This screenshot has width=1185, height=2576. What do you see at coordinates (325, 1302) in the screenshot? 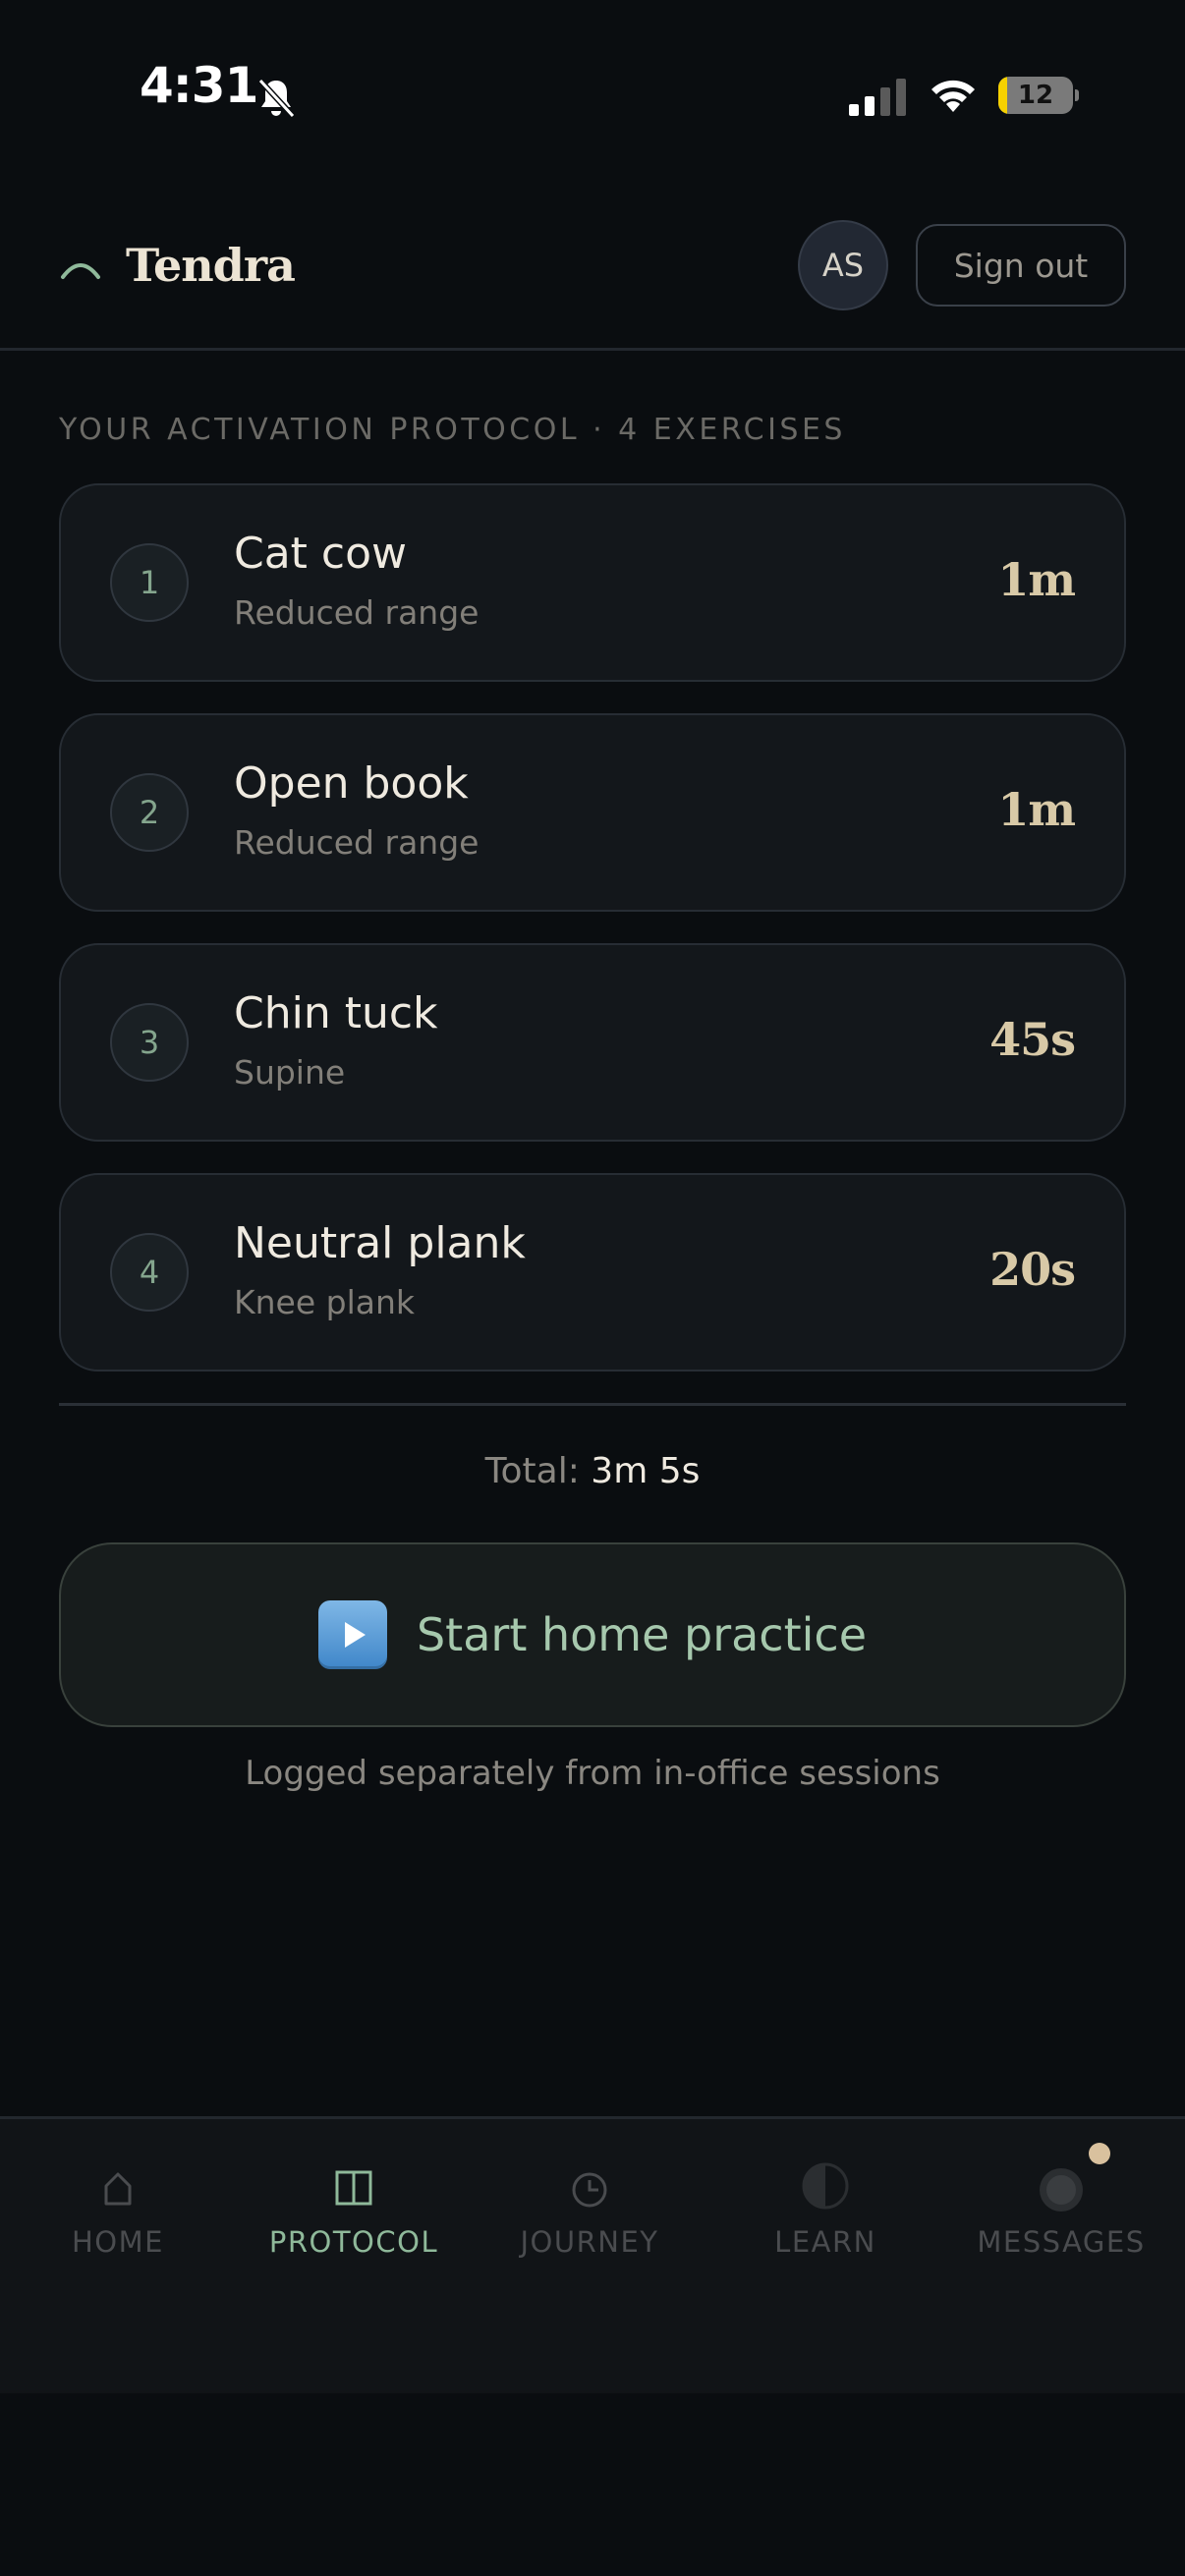
I see `exercise-variant: Knee plank` at bounding box center [325, 1302].